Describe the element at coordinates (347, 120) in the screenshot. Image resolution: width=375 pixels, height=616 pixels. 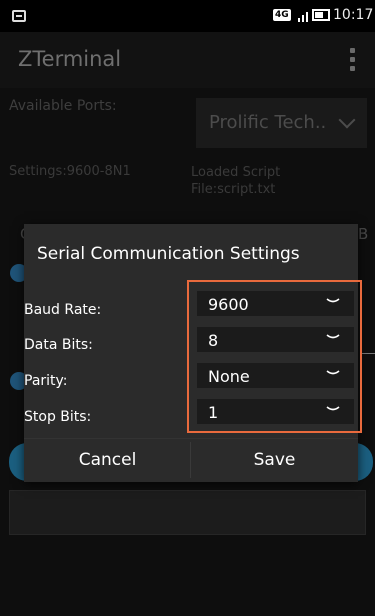
I see `chevron-down-icon` at that location.